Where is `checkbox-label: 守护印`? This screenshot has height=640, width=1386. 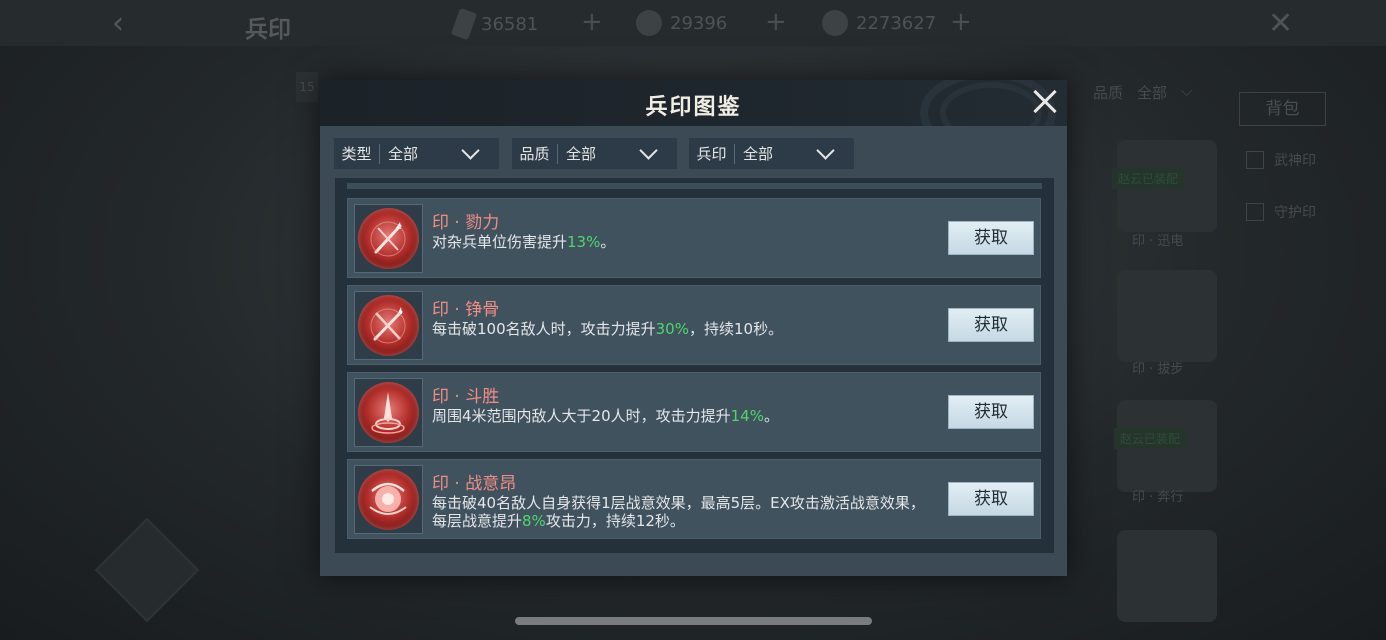
checkbox-label: 守护印 is located at coordinates (1295, 213).